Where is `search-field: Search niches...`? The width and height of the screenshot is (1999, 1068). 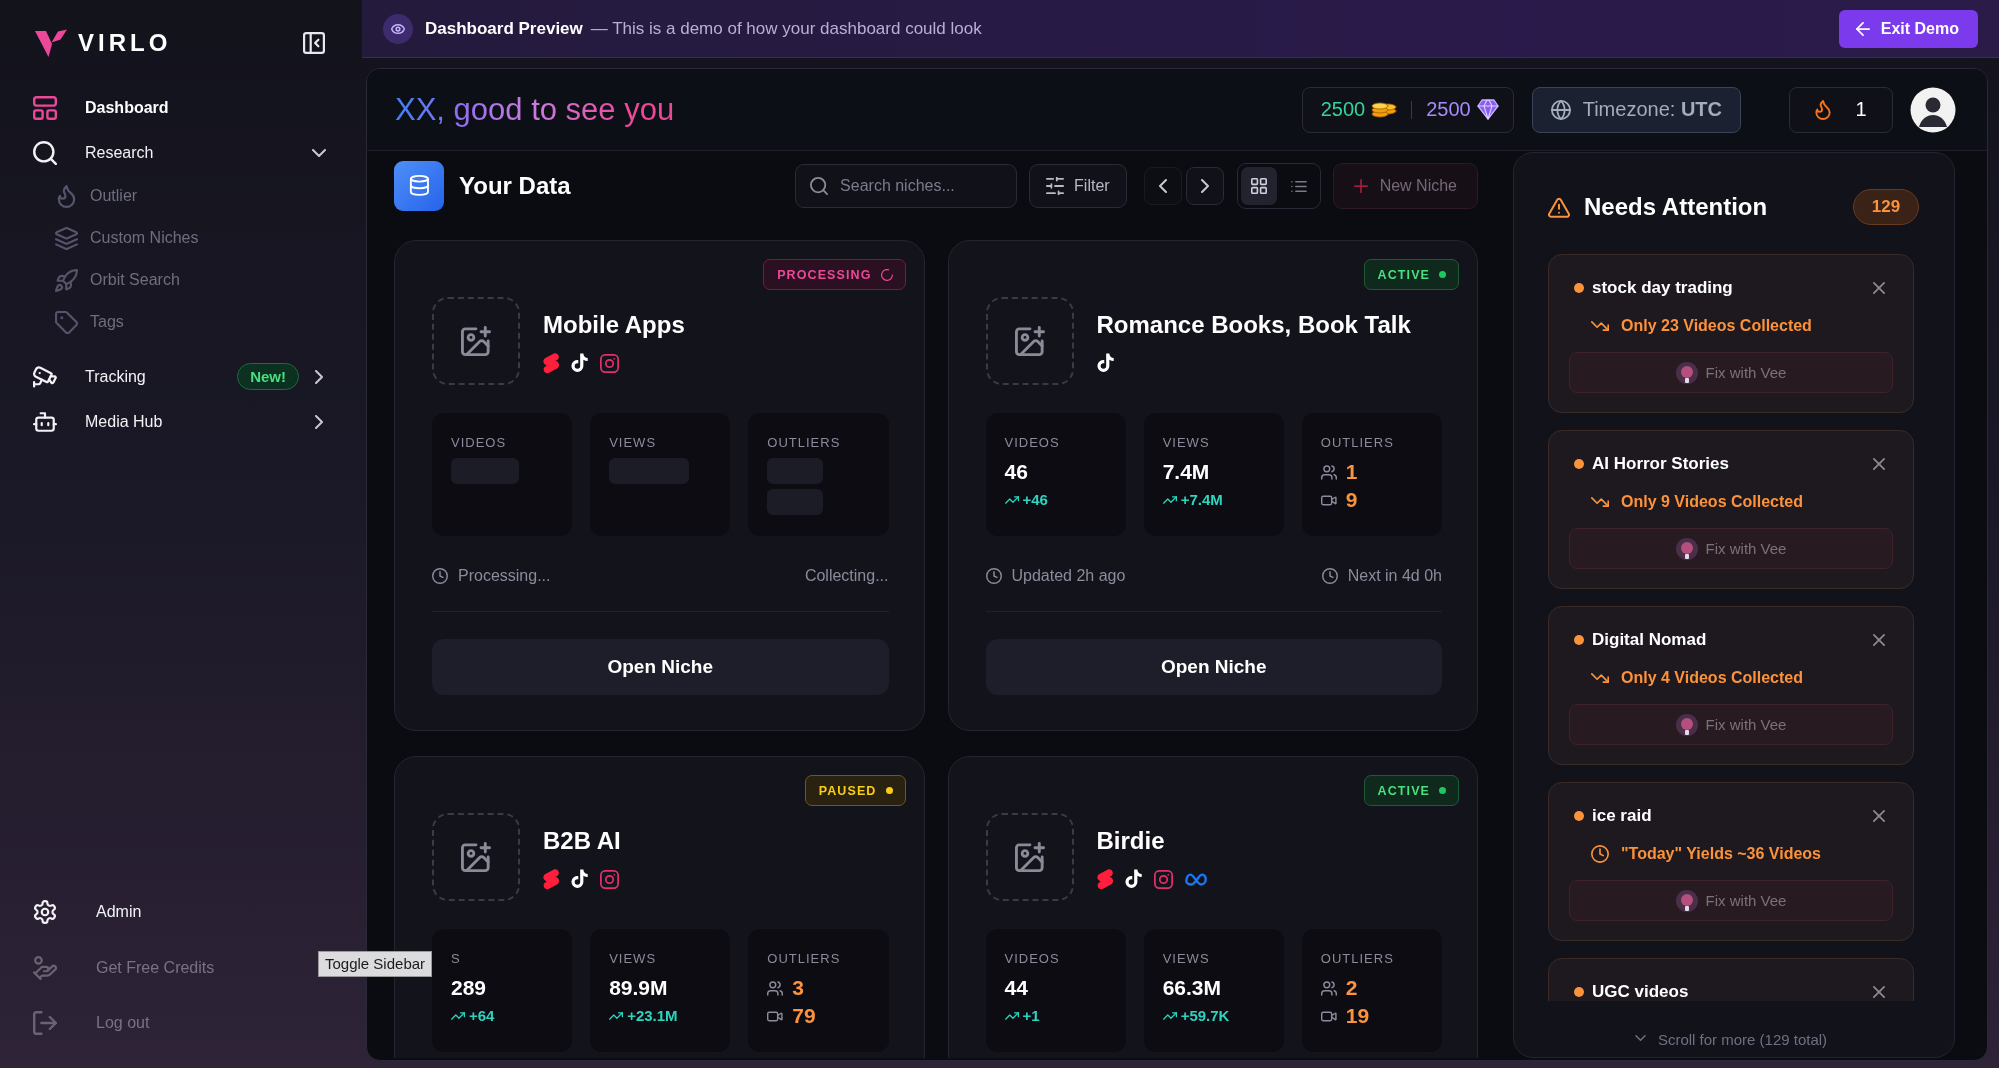
search-field: Search niches... is located at coordinates (906, 186).